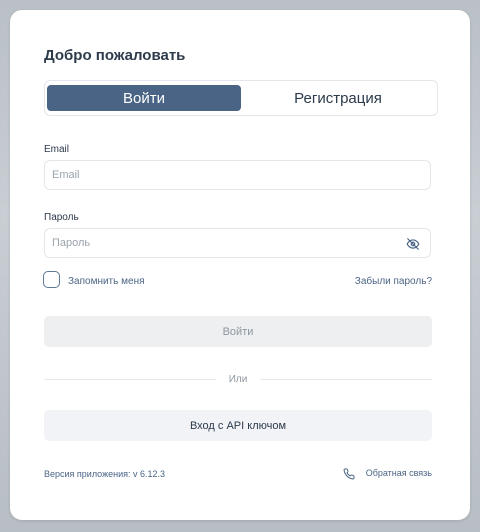 The image size is (480, 532). I want to click on divider-right, so click(346, 379).